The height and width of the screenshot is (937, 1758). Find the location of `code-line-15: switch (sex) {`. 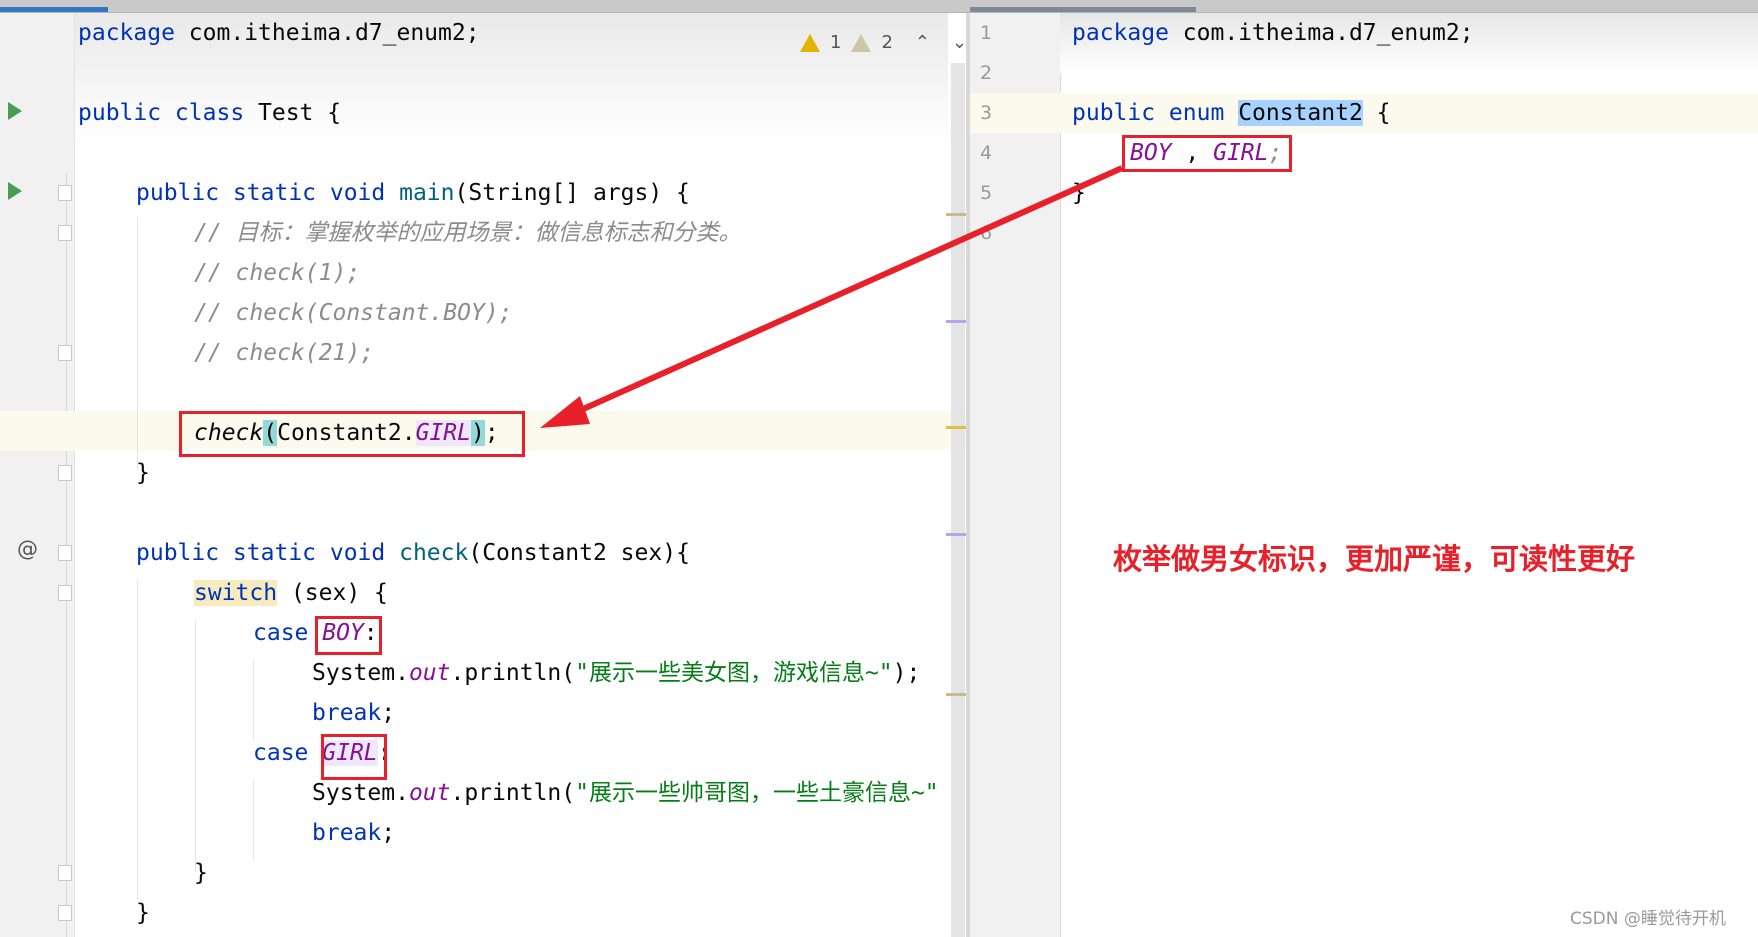

code-line-15: switch (sex) { is located at coordinates (291, 593).